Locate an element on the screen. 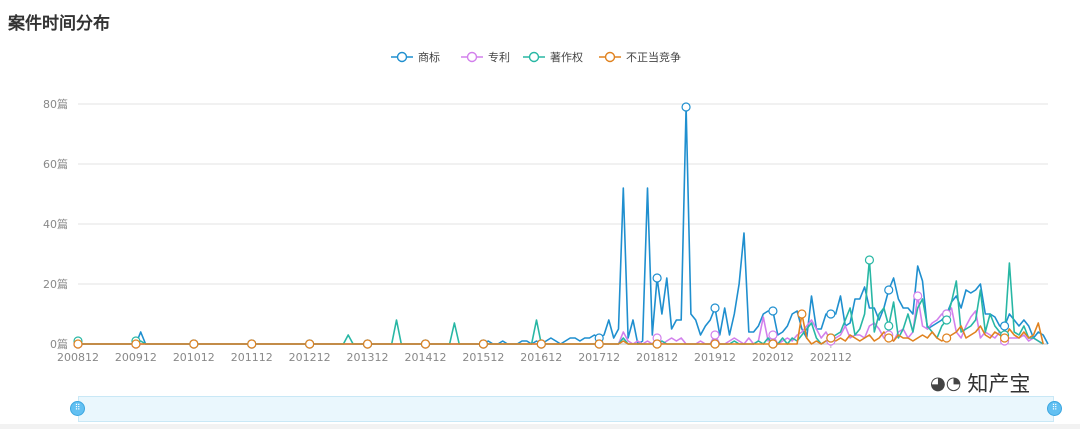 This screenshot has width=1080, height=429. x-tick-label: 200812 is located at coordinates (78, 357).